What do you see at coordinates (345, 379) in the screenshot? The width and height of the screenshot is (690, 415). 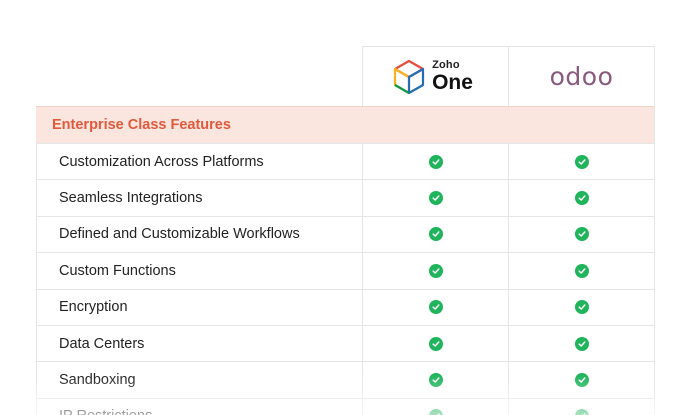 I see `table-row: Sandboxing` at bounding box center [345, 379].